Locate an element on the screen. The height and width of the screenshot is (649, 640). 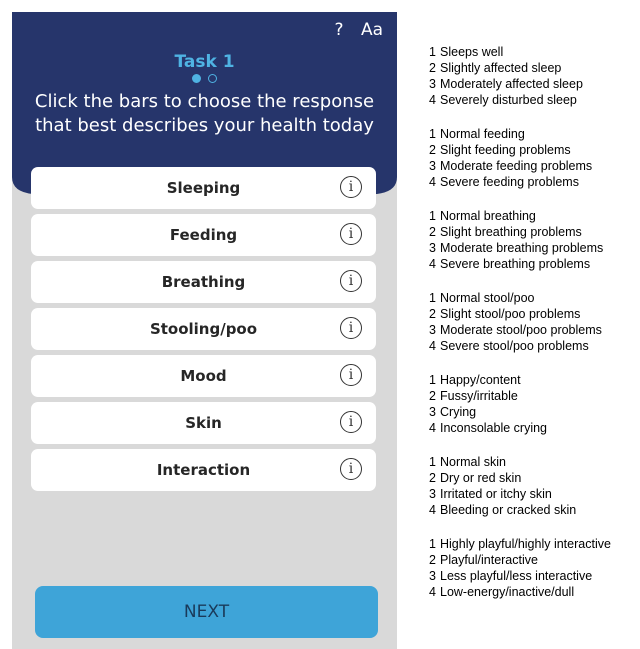
bar-stooling: Stooling/poo i is located at coordinates (203, 329).